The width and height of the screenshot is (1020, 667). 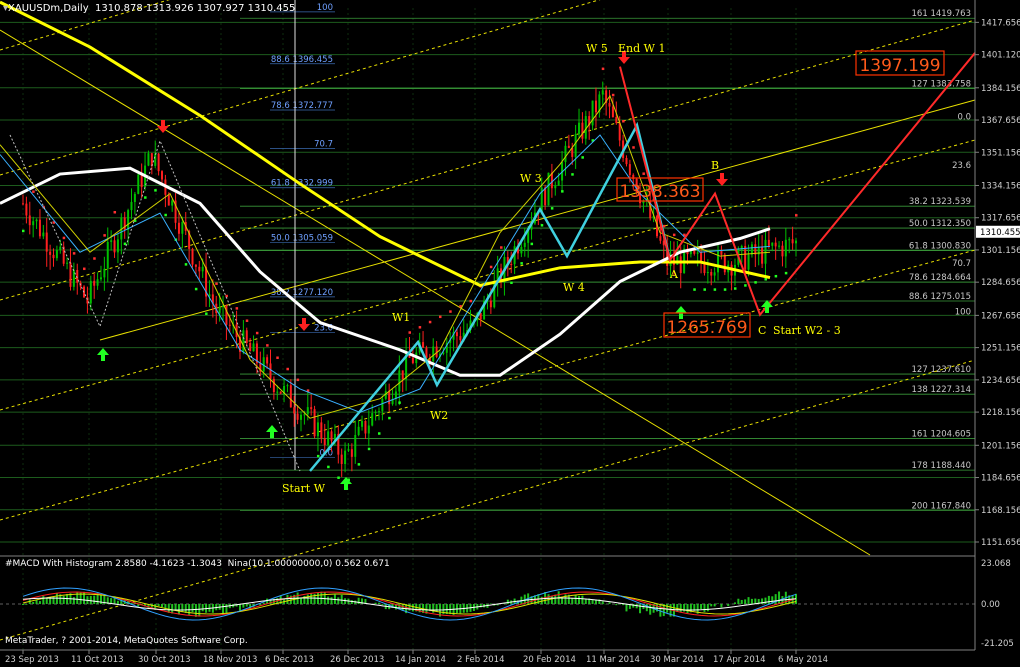 I want to click on wave-label: W 3, so click(x=531, y=178).